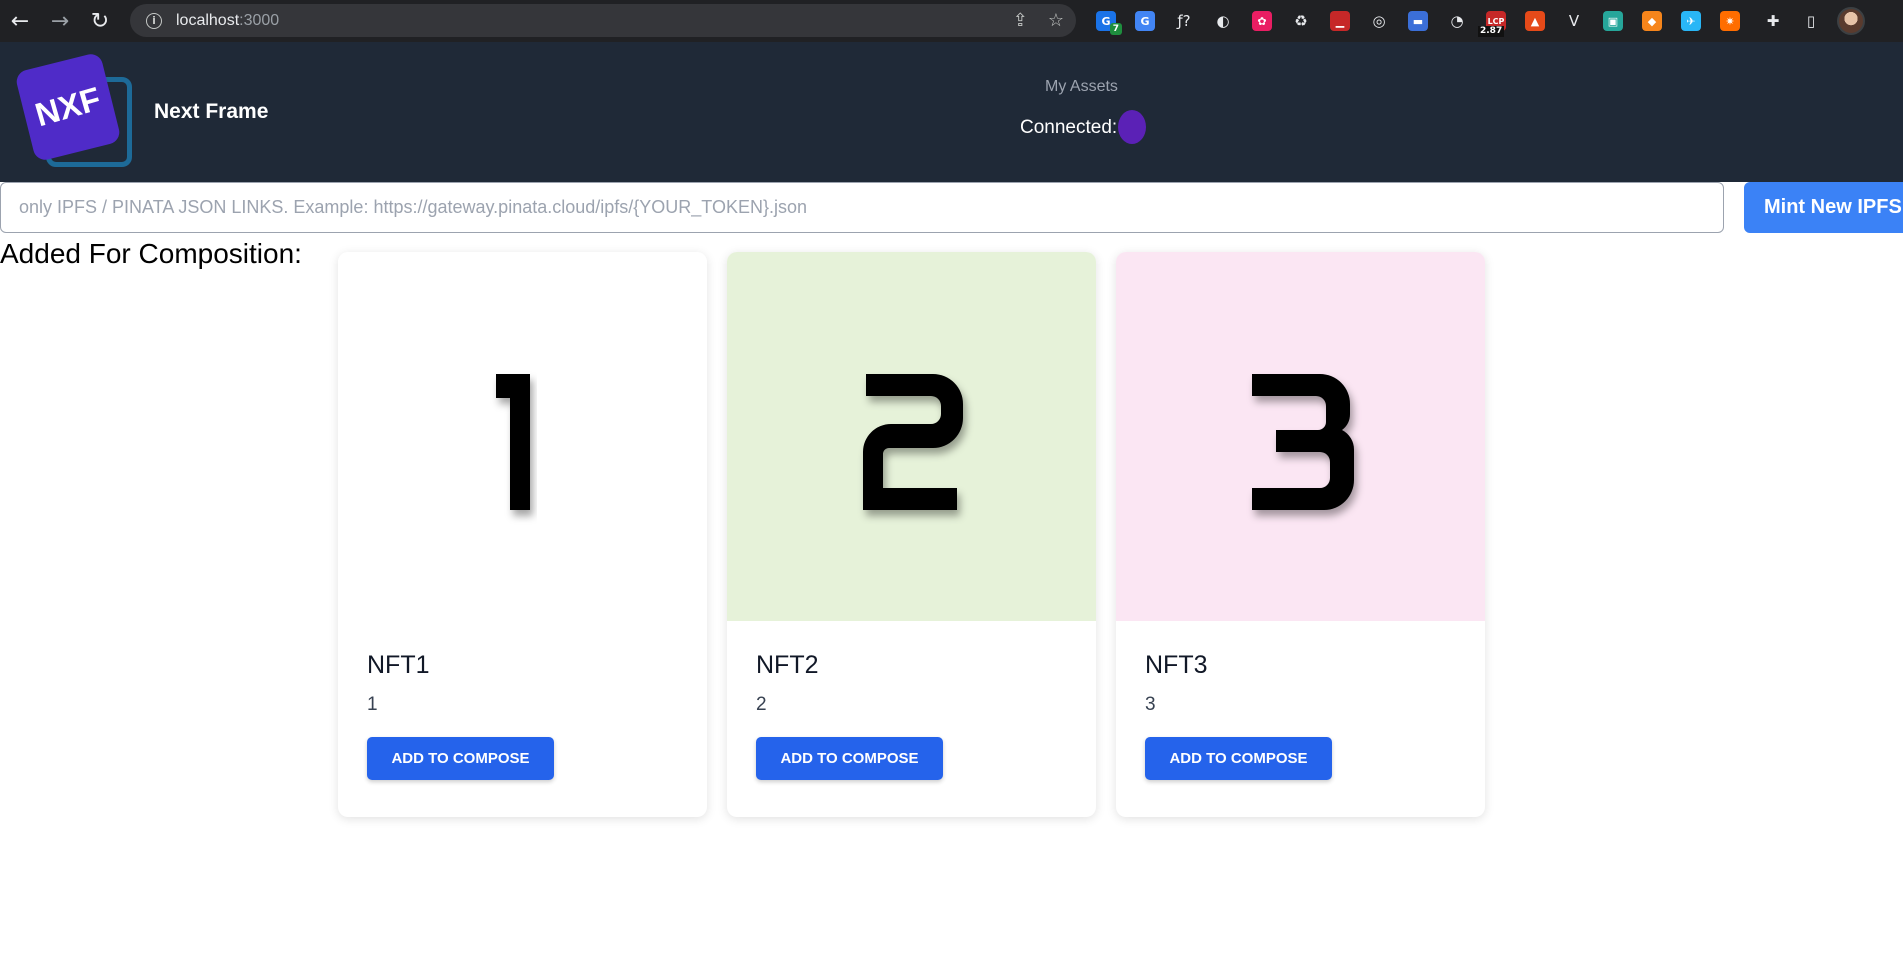 This screenshot has height=978, width=1903. I want to click on grammar-extension-icon: G7, so click(1107, 21).